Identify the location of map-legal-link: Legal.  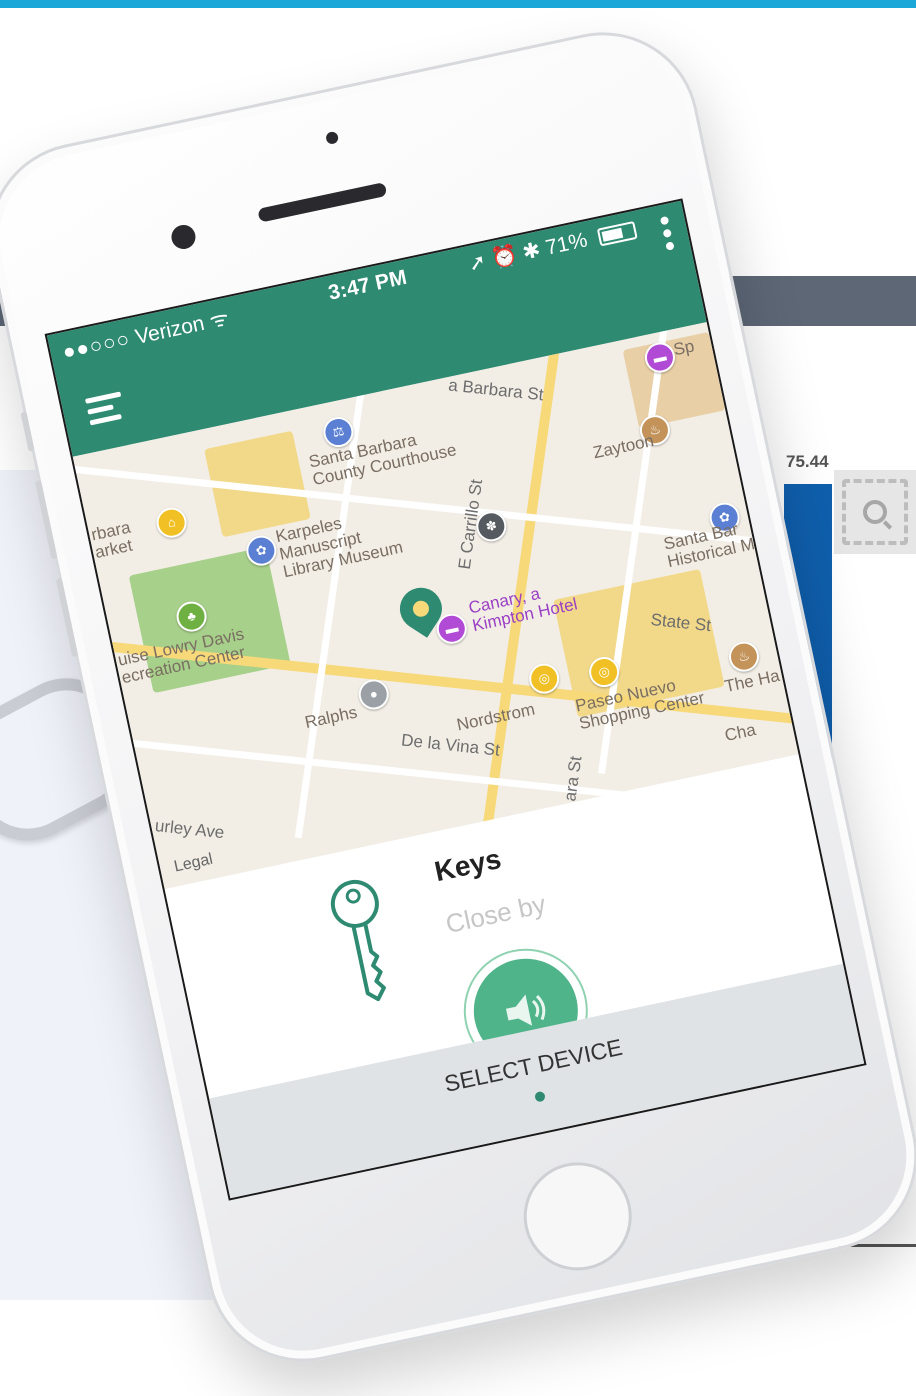
(194, 864).